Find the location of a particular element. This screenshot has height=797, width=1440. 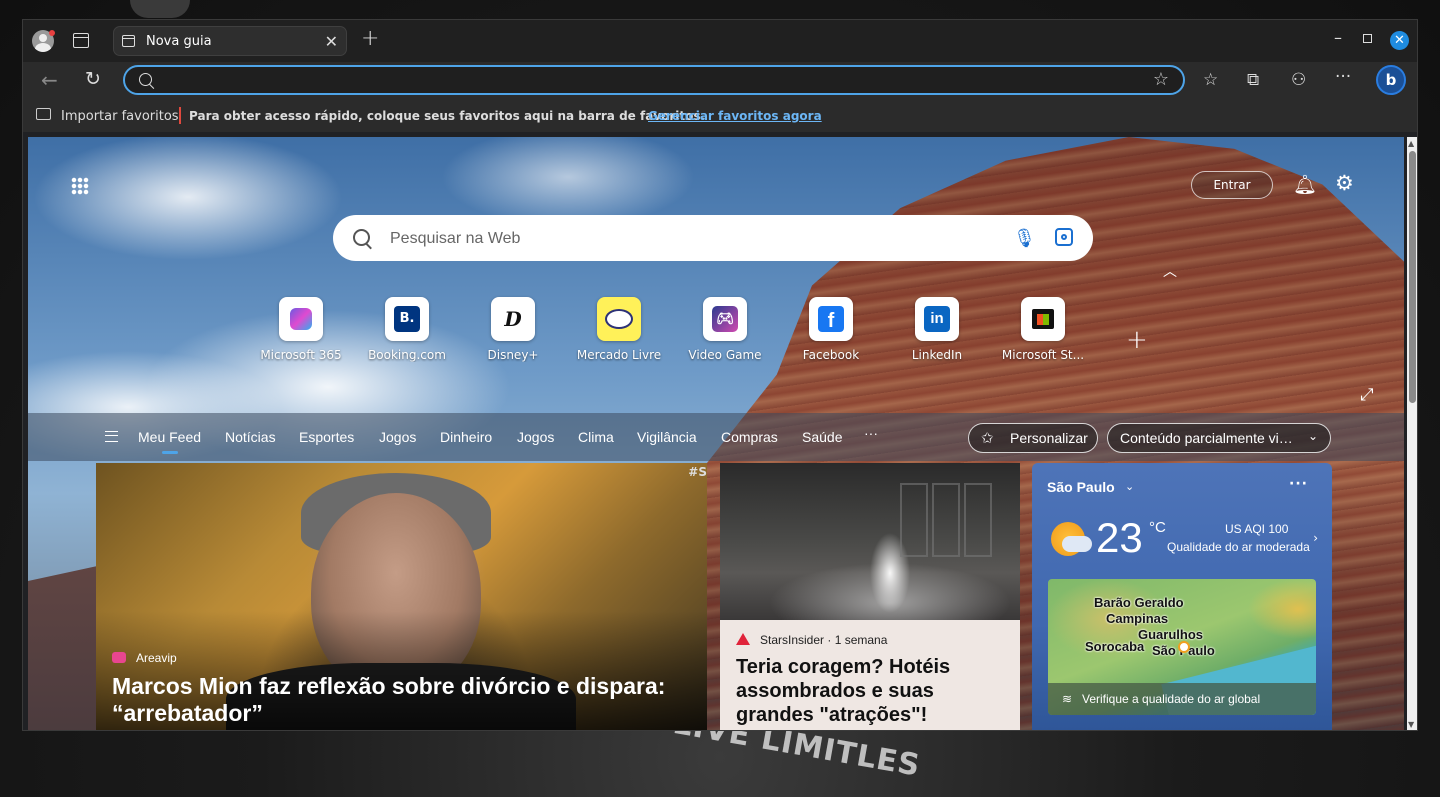

feed-tab-dinheiro: Dinheiro is located at coordinates (466, 437).